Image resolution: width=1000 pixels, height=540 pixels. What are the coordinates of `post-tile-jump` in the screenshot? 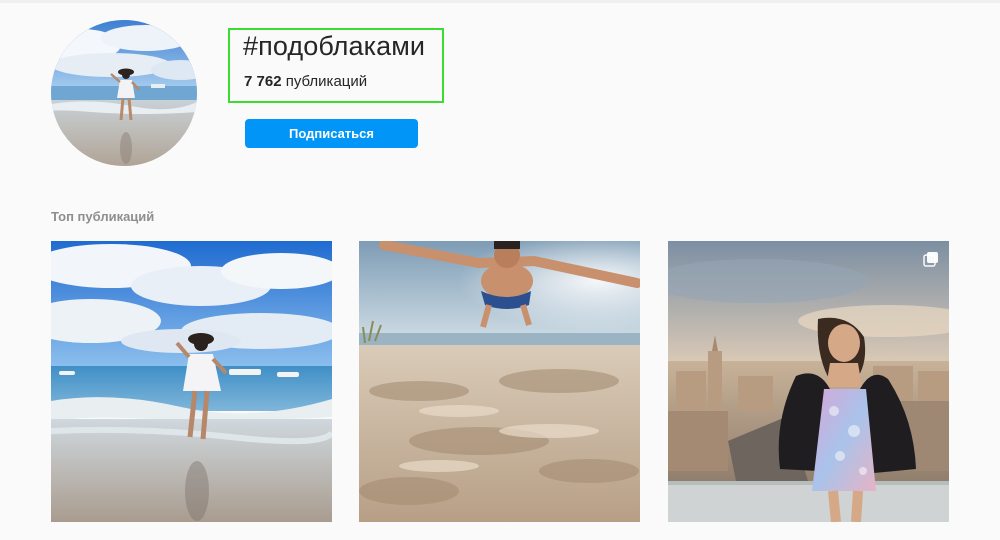 It's located at (499, 381).